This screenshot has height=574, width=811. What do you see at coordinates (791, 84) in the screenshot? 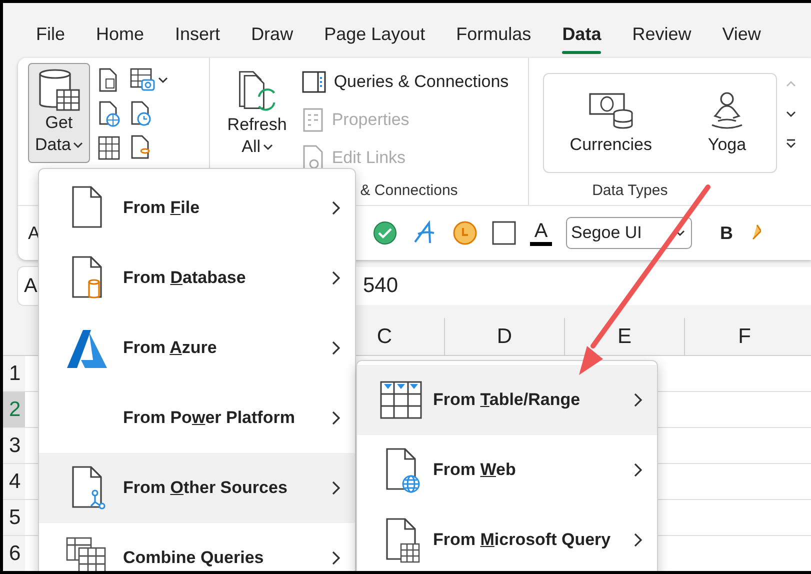
I see `chevron-up-icon` at bounding box center [791, 84].